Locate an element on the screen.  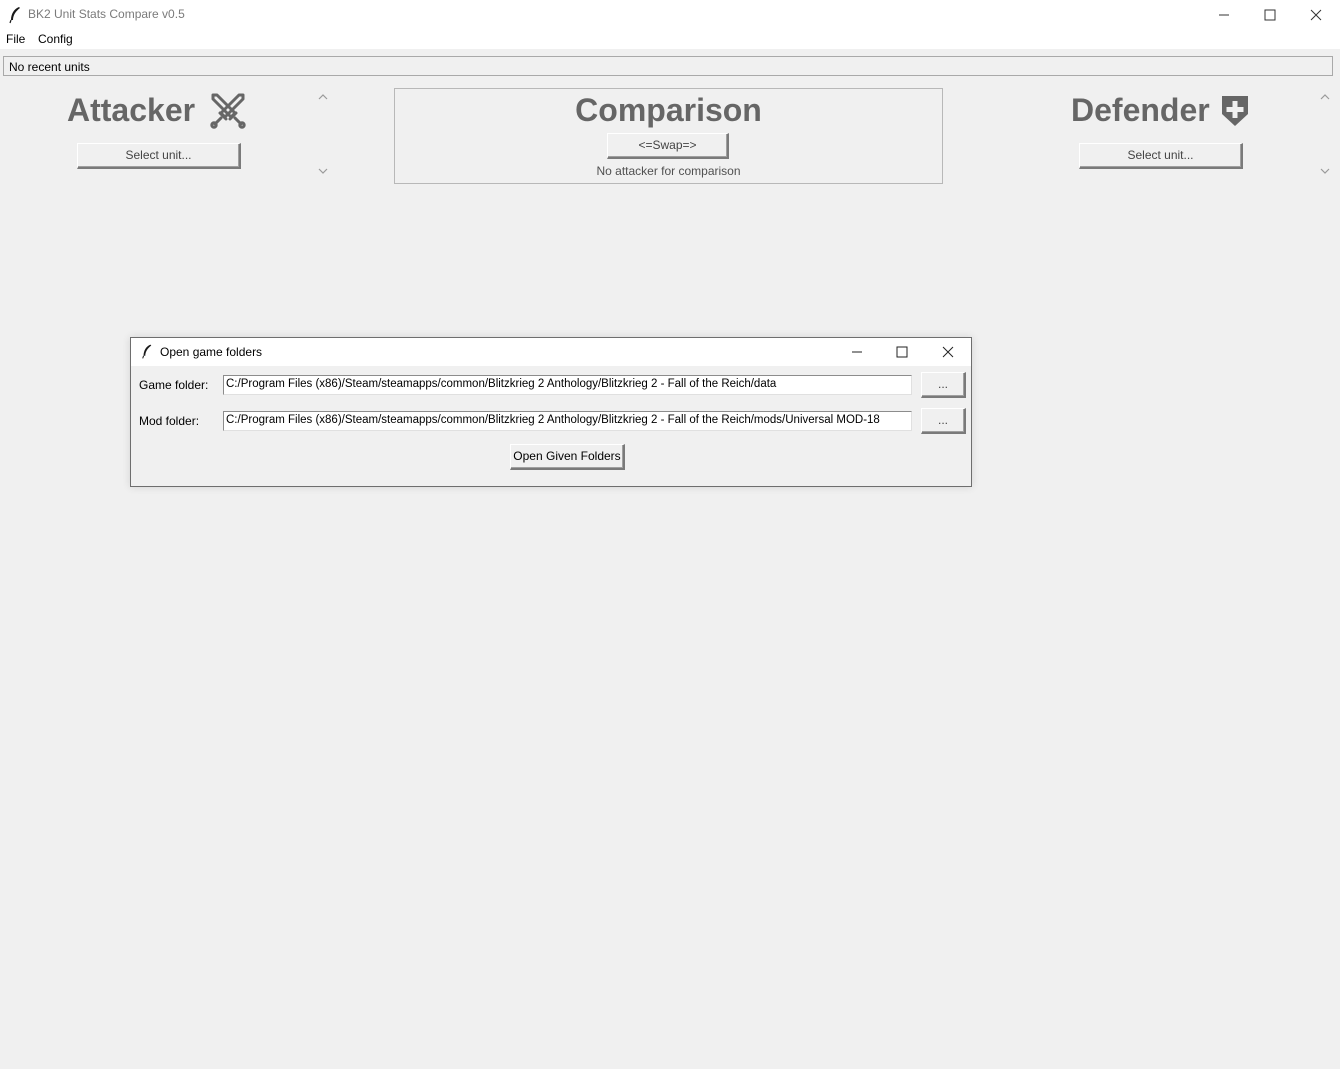
game-folder-label: Game folder: is located at coordinates (174, 385).